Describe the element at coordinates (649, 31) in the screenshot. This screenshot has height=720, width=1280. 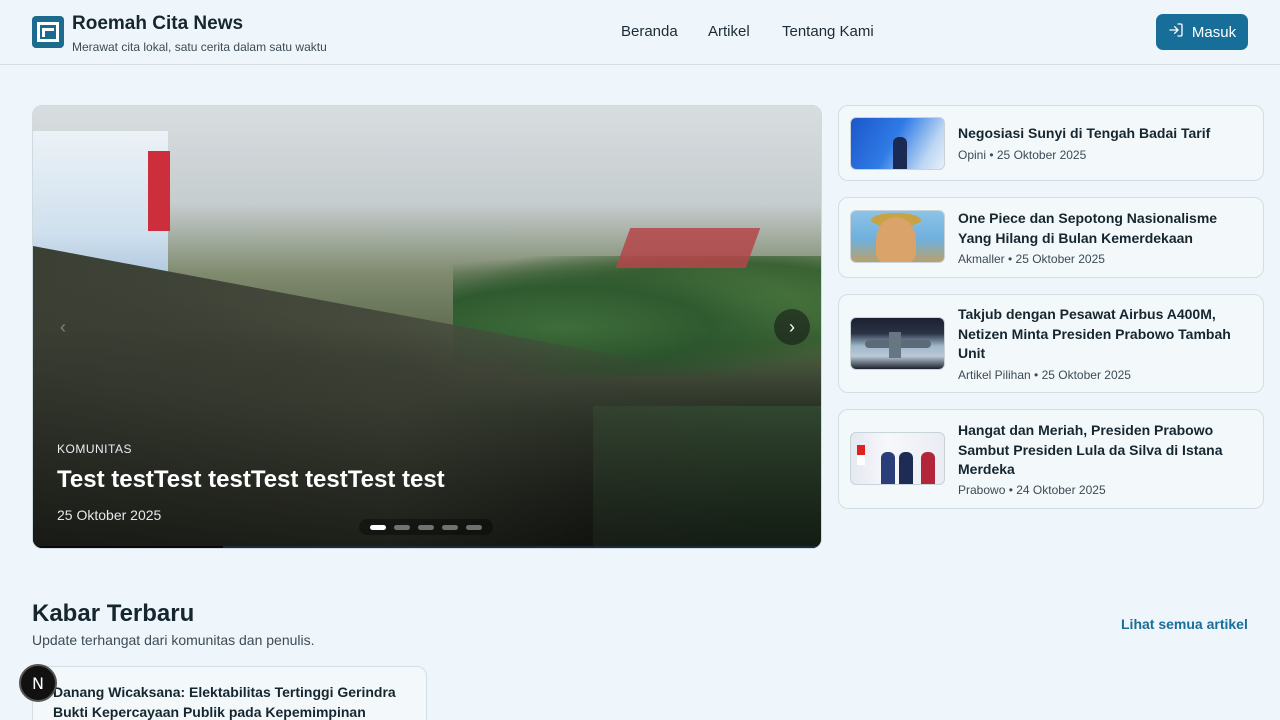
I see `nav-item-beranda: Beranda` at that location.